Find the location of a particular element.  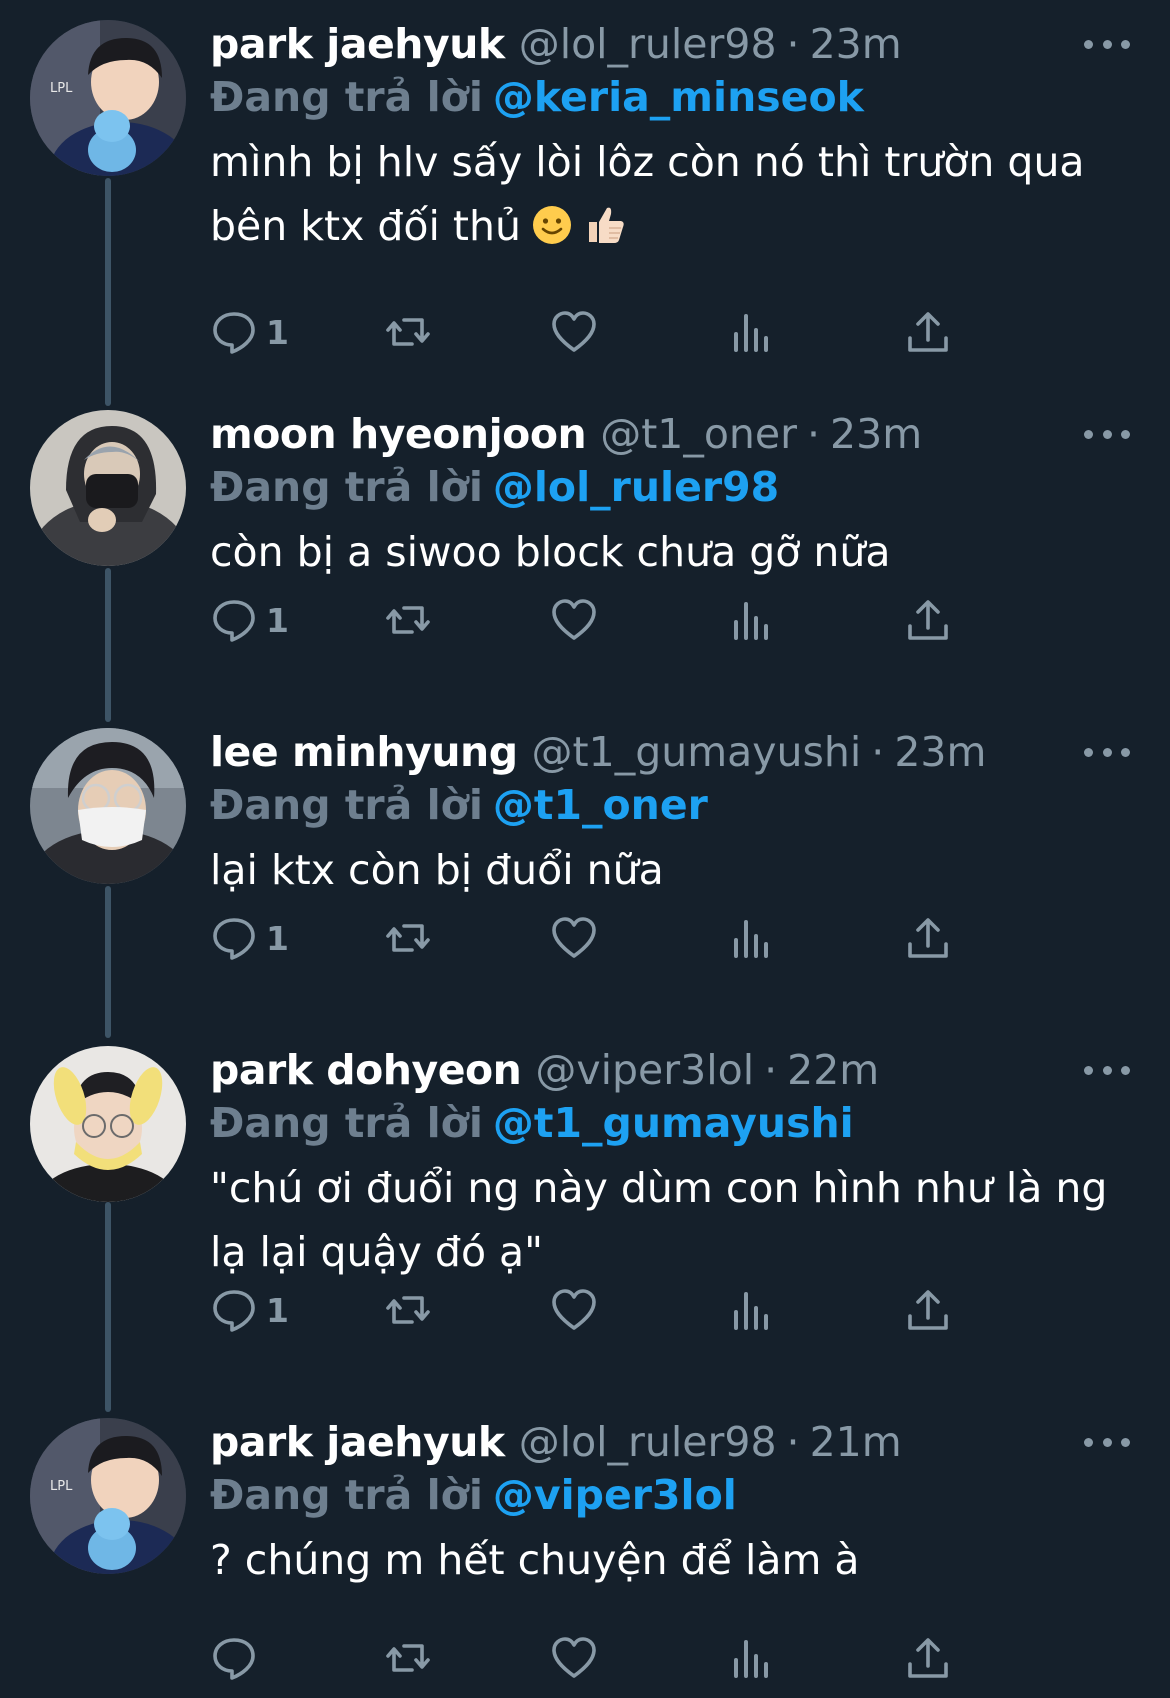

avatar-lee-minhyung-icon is located at coordinates (108, 806).